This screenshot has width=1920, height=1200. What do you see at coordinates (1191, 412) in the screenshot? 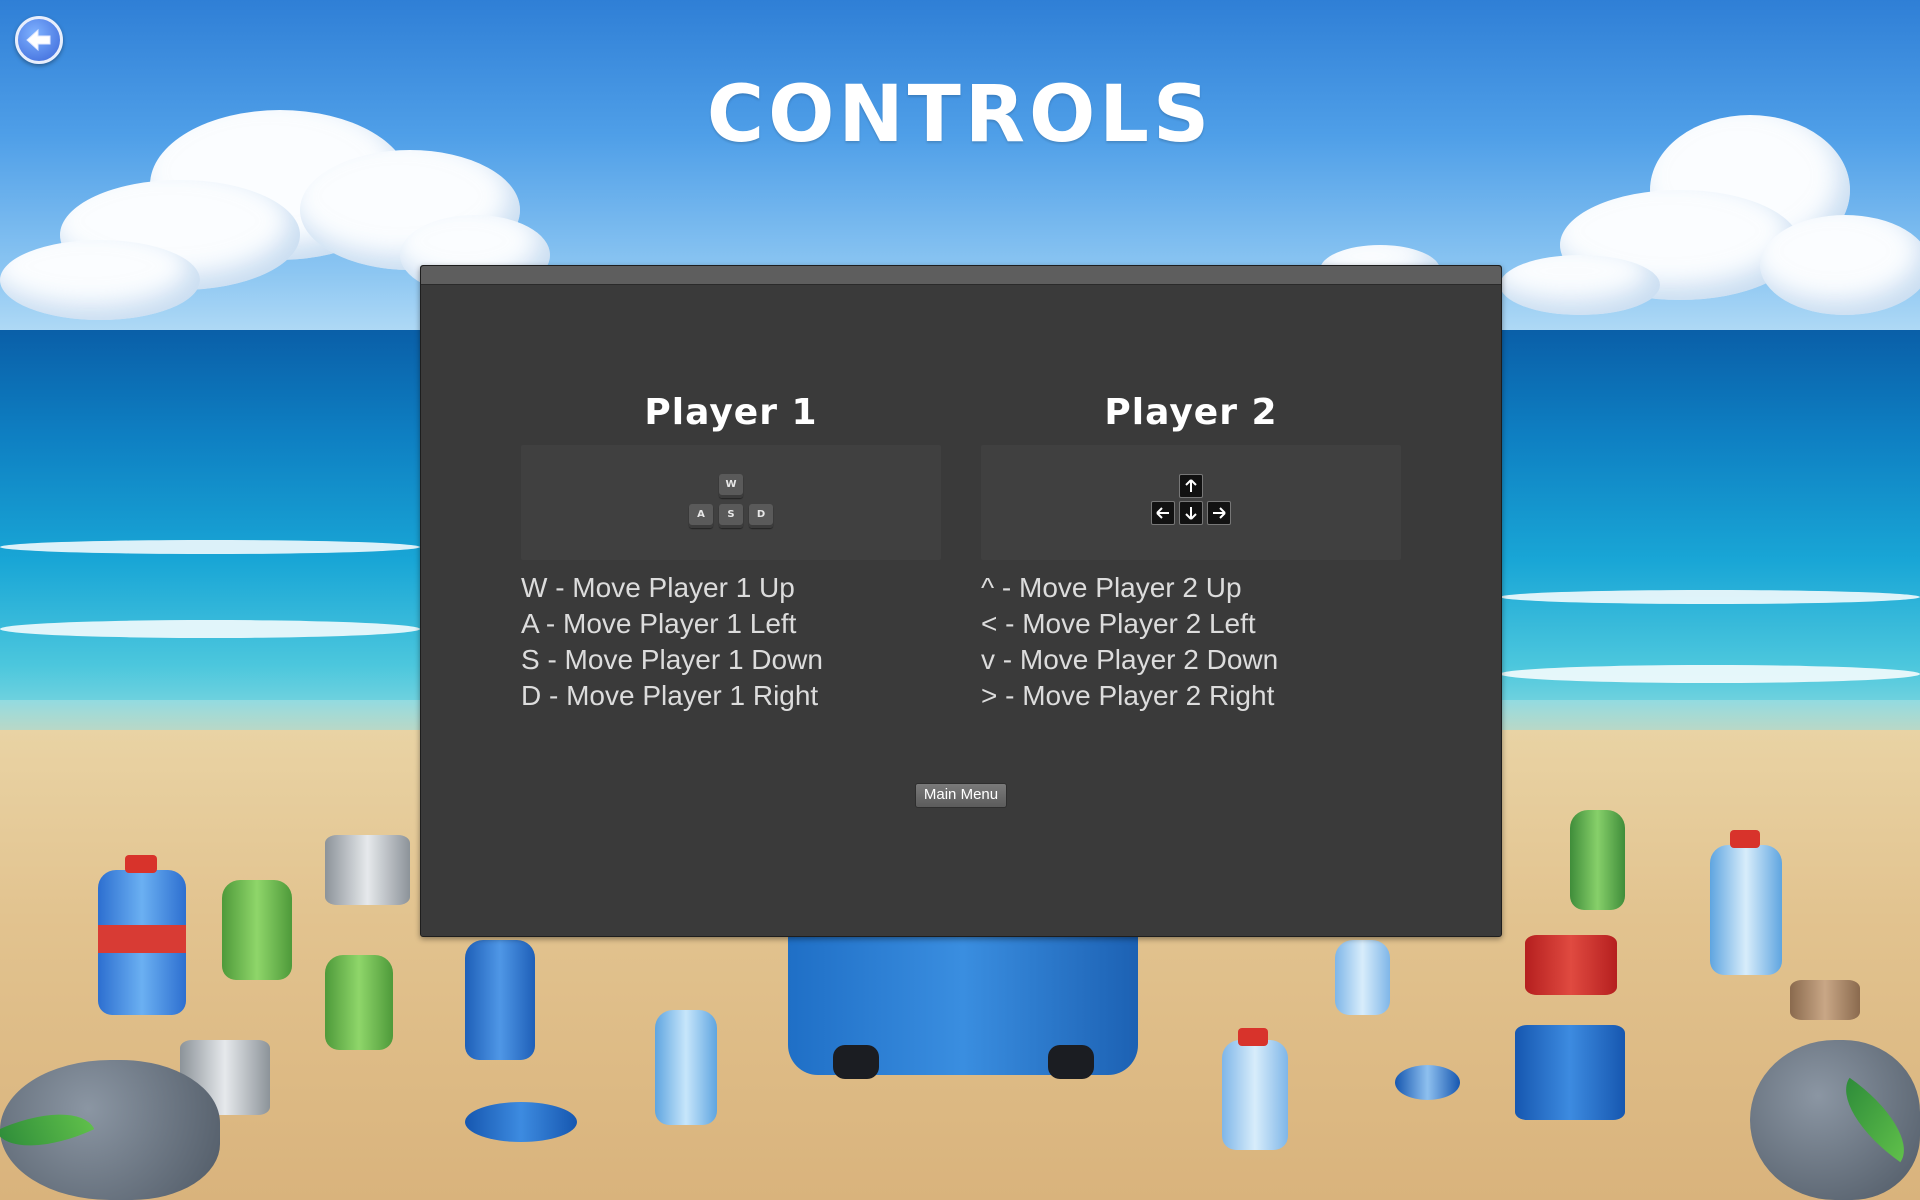
I see `player-2-title: Player 2` at bounding box center [1191, 412].